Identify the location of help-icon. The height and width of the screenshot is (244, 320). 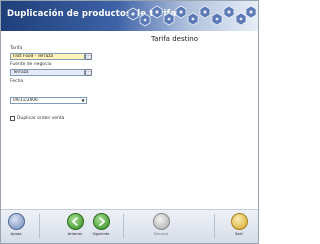
(16, 221).